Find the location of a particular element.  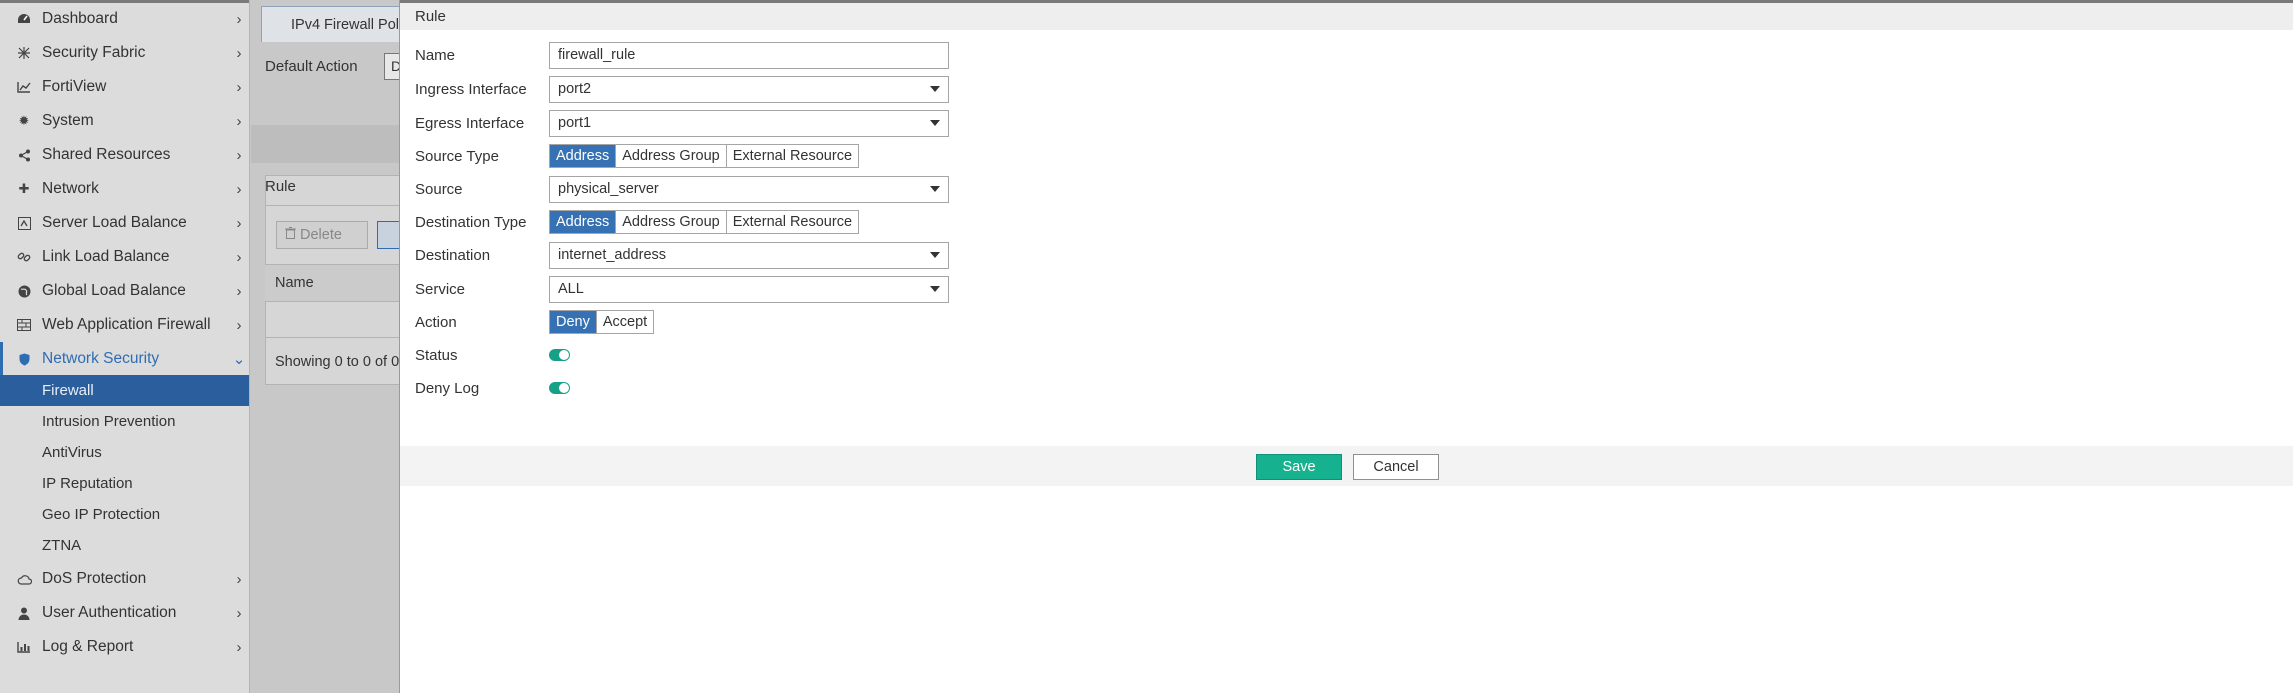

sidebar-subitem-geo-ip-protection: Geo IP Protection is located at coordinates (124, 514).